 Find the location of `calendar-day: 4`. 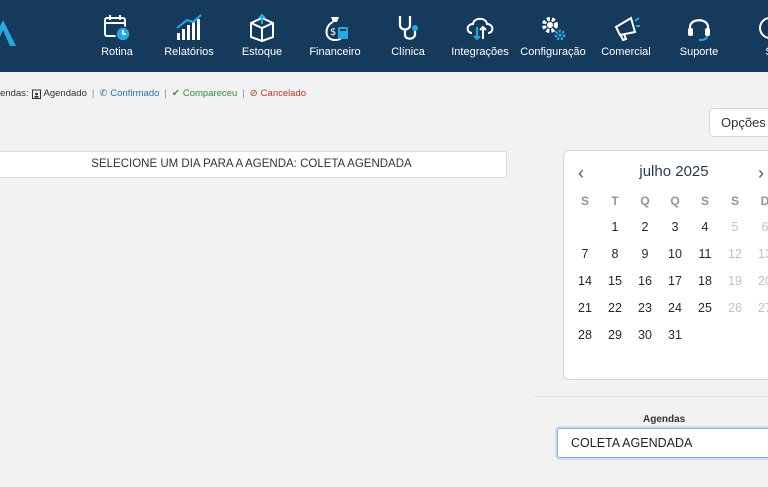

calendar-day: 4 is located at coordinates (705, 227).